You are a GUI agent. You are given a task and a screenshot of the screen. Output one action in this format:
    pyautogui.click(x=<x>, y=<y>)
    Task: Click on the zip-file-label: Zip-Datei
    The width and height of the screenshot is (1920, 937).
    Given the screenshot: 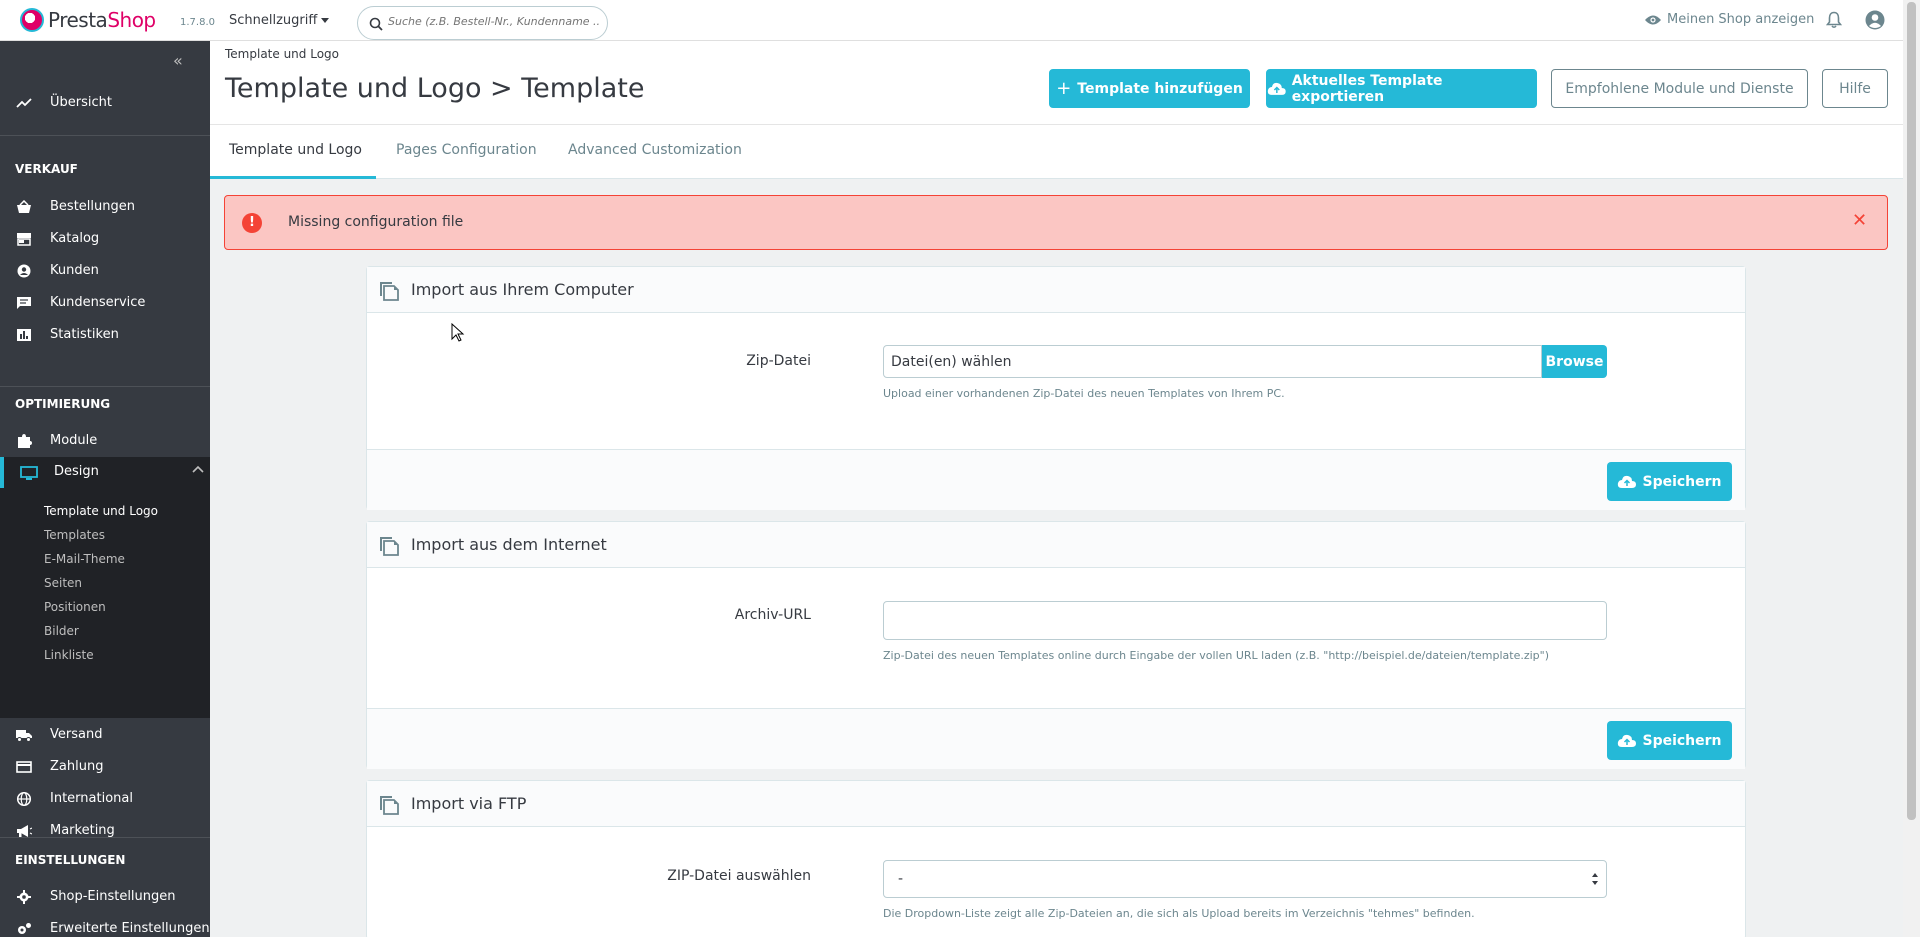 What is the action you would take?
    pyautogui.click(x=778, y=361)
    